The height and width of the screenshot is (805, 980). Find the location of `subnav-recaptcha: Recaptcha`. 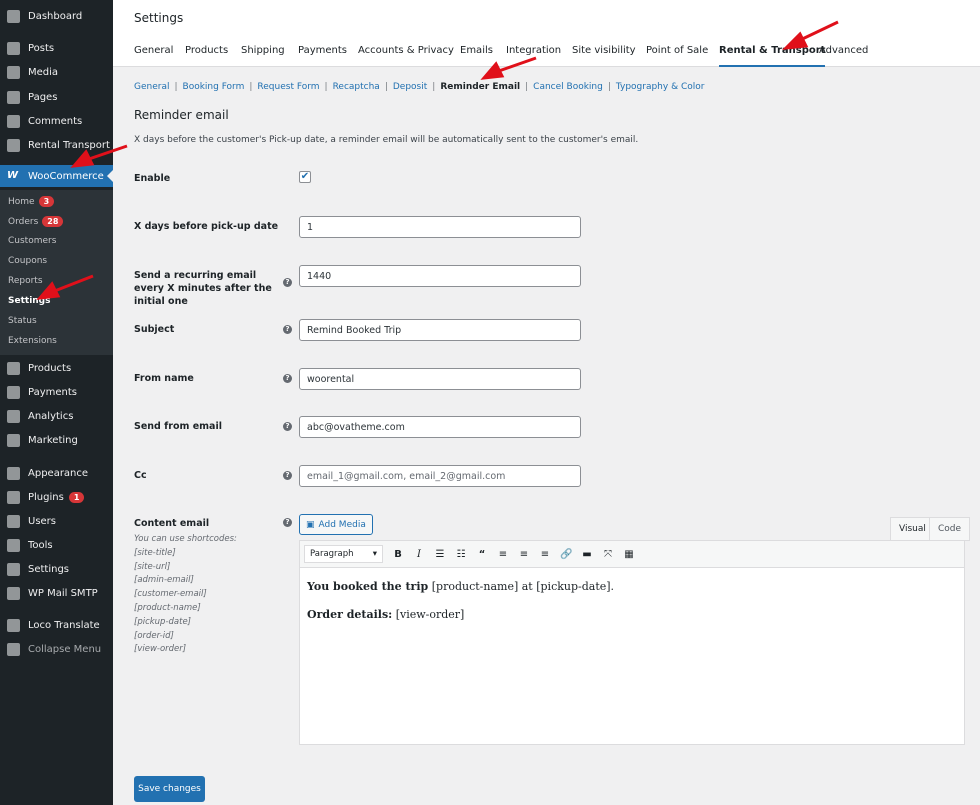

subnav-recaptcha: Recaptcha is located at coordinates (356, 87).